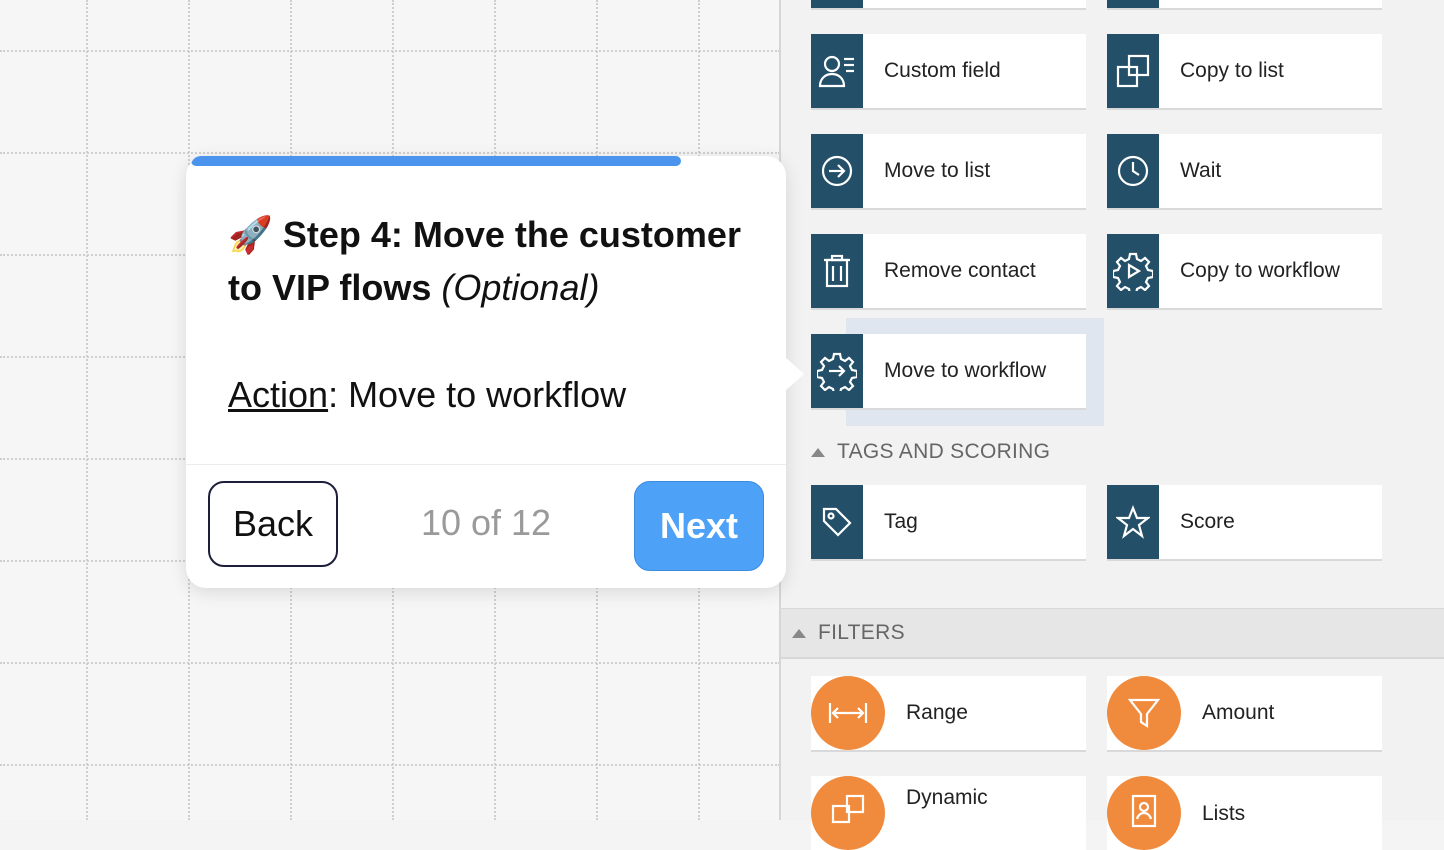 The width and height of the screenshot is (1444, 850). Describe the element at coordinates (520, 287) in the screenshot. I see `optional-label: (Optional)` at that location.